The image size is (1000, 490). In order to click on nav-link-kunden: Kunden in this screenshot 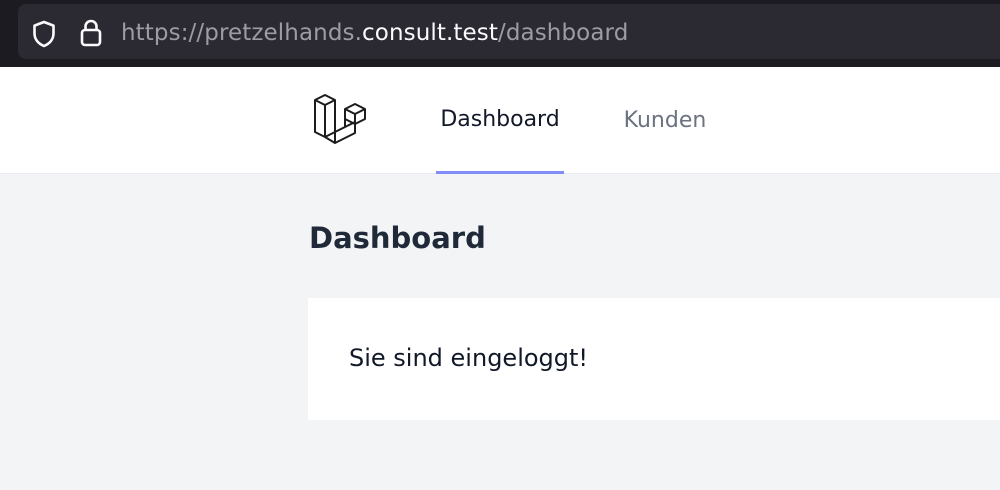, I will do `click(665, 120)`.